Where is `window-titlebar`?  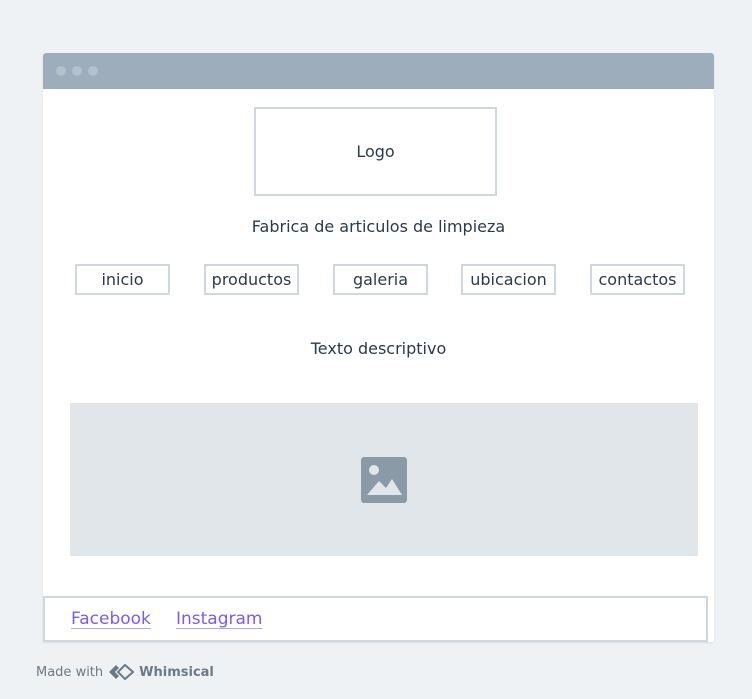 window-titlebar is located at coordinates (378, 71).